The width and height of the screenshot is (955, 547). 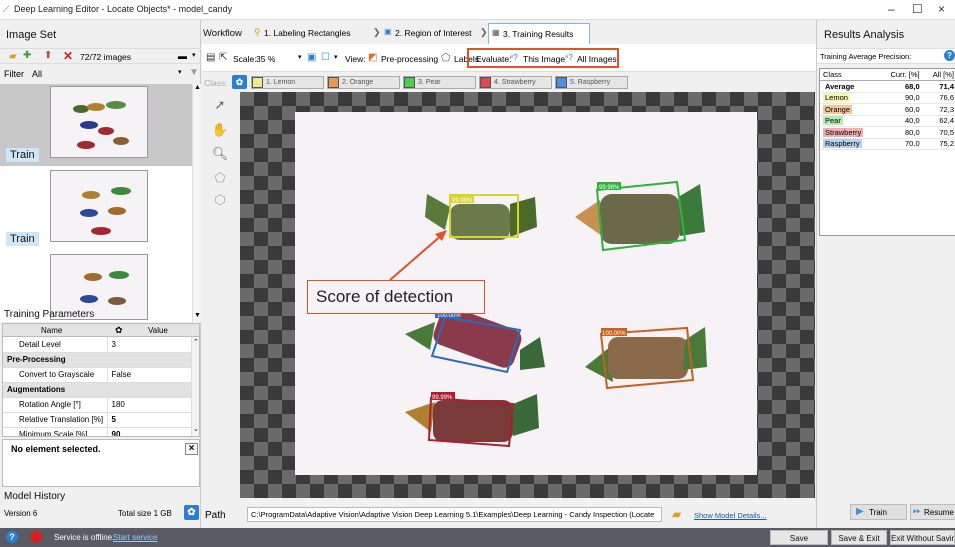 I want to click on tab-training-results: ▦ 3. Training Results, so click(x=539, y=33).